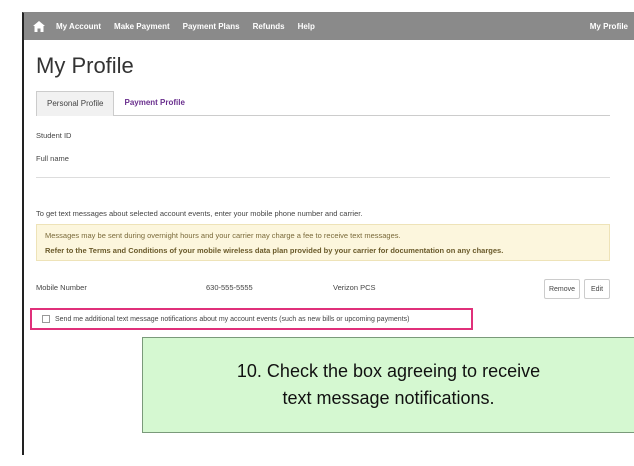 This screenshot has width=634, height=466. I want to click on callout-line-2: text message notifications., so click(388, 398).